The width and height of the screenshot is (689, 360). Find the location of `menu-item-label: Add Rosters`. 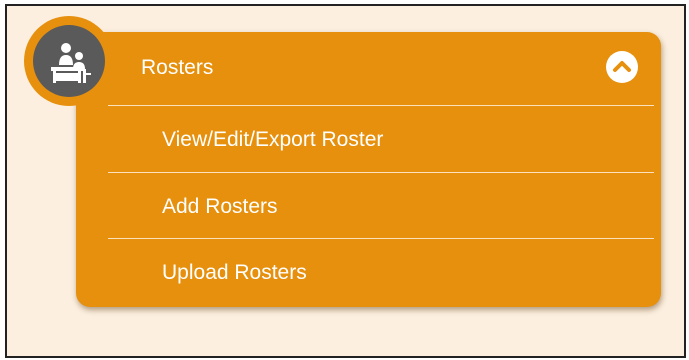

menu-item-label: Add Rosters is located at coordinates (220, 206).